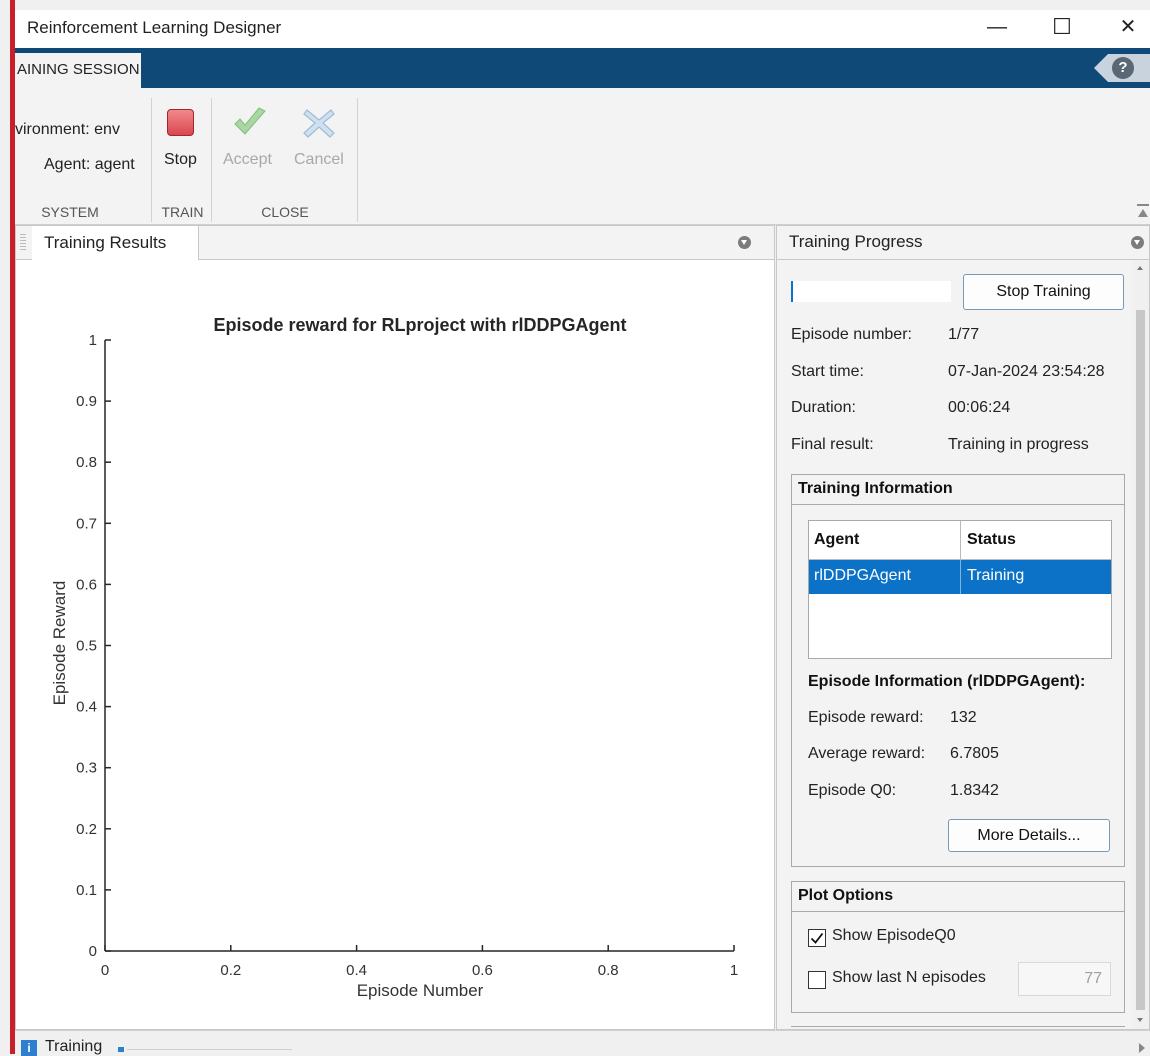  Describe the element at coordinates (86, 646) in the screenshot. I see `y-tick-label: 0.5` at that location.